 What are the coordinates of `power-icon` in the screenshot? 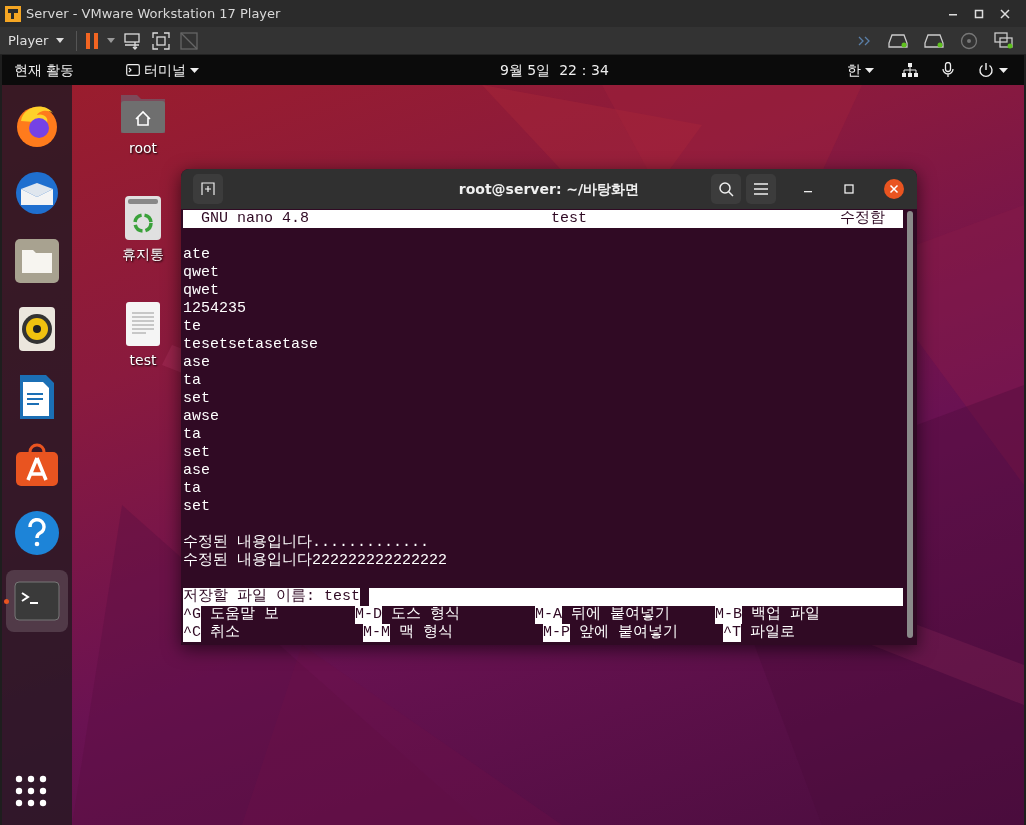 It's located at (993, 70).